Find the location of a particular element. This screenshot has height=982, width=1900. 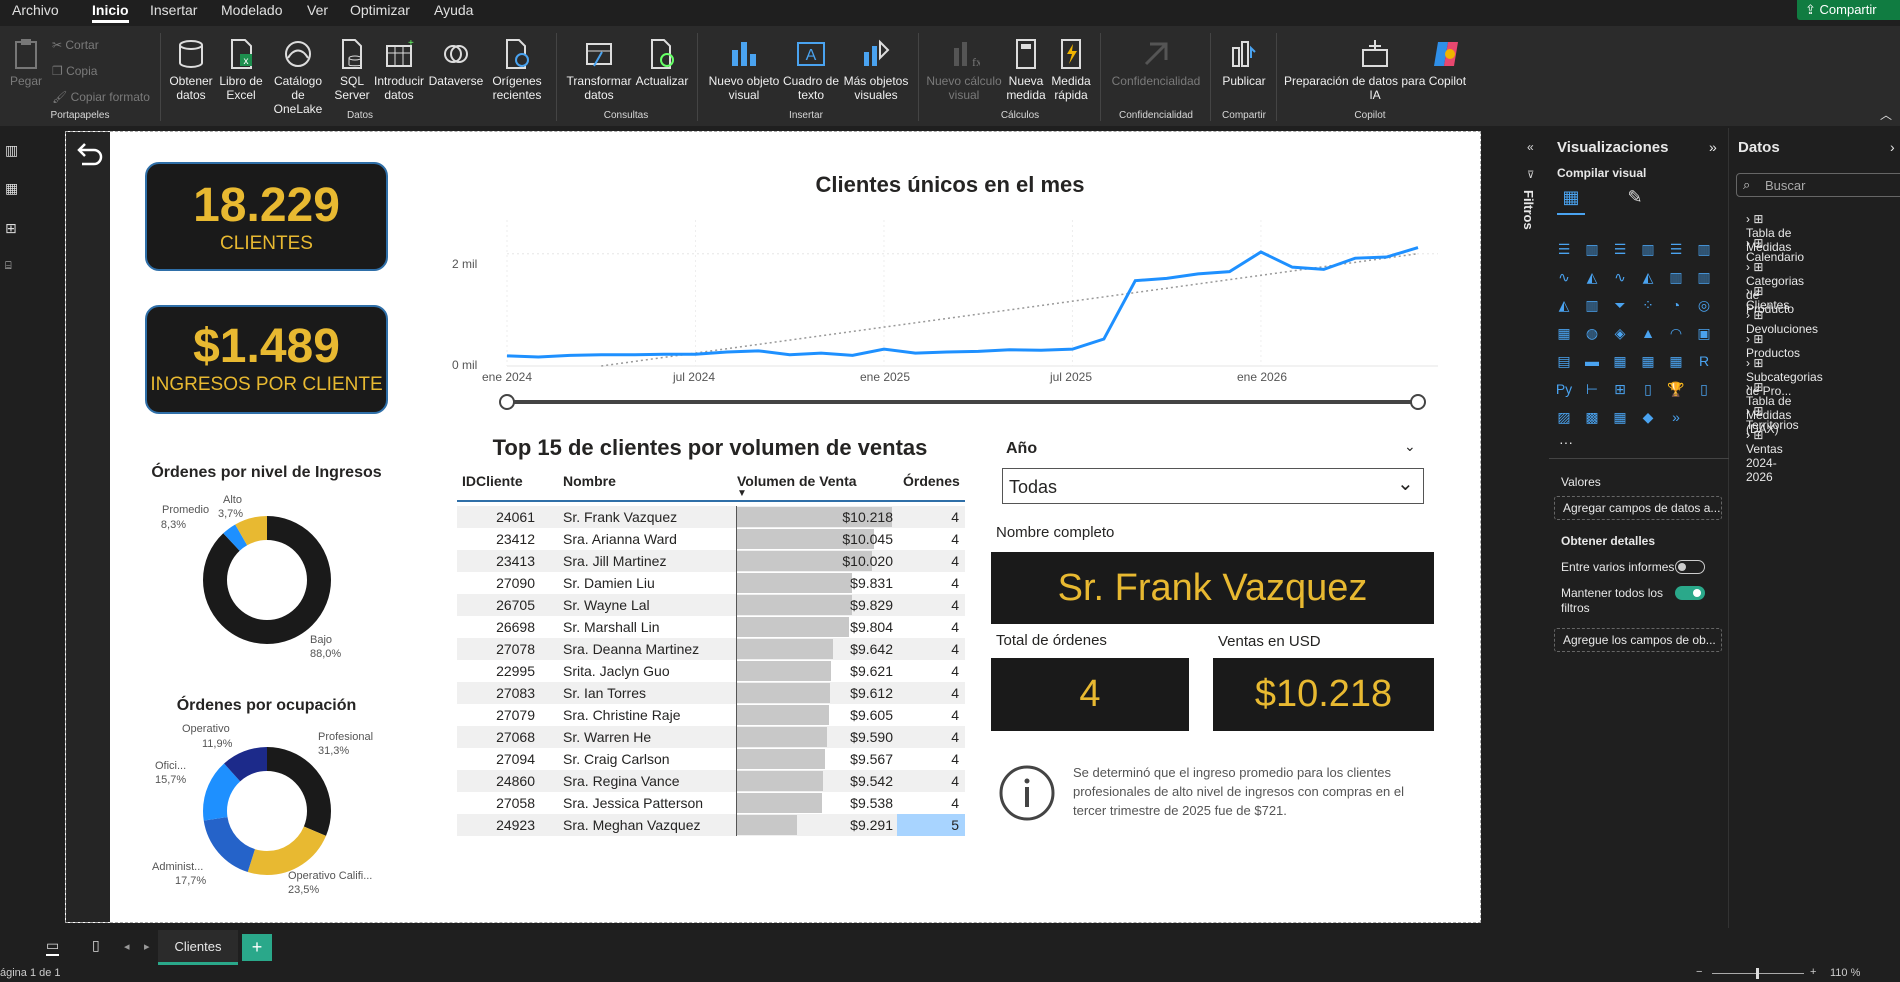

visual-type-icon: ▲ is located at coordinates (1648, 333).